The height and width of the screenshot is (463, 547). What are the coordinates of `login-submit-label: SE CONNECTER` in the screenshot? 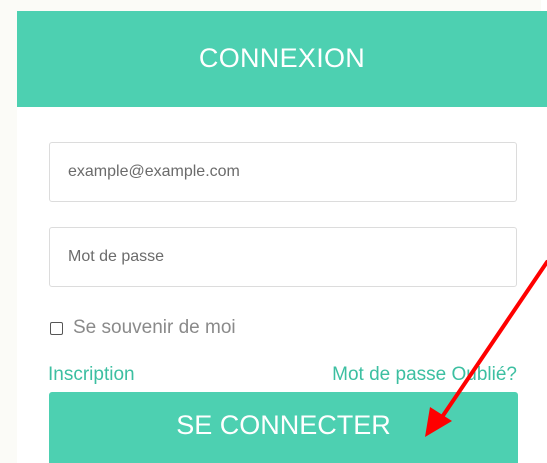 It's located at (283, 424).